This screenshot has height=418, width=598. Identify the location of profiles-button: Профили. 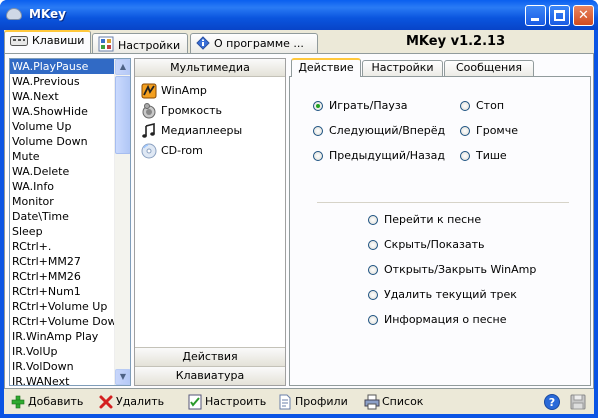
(312, 402).